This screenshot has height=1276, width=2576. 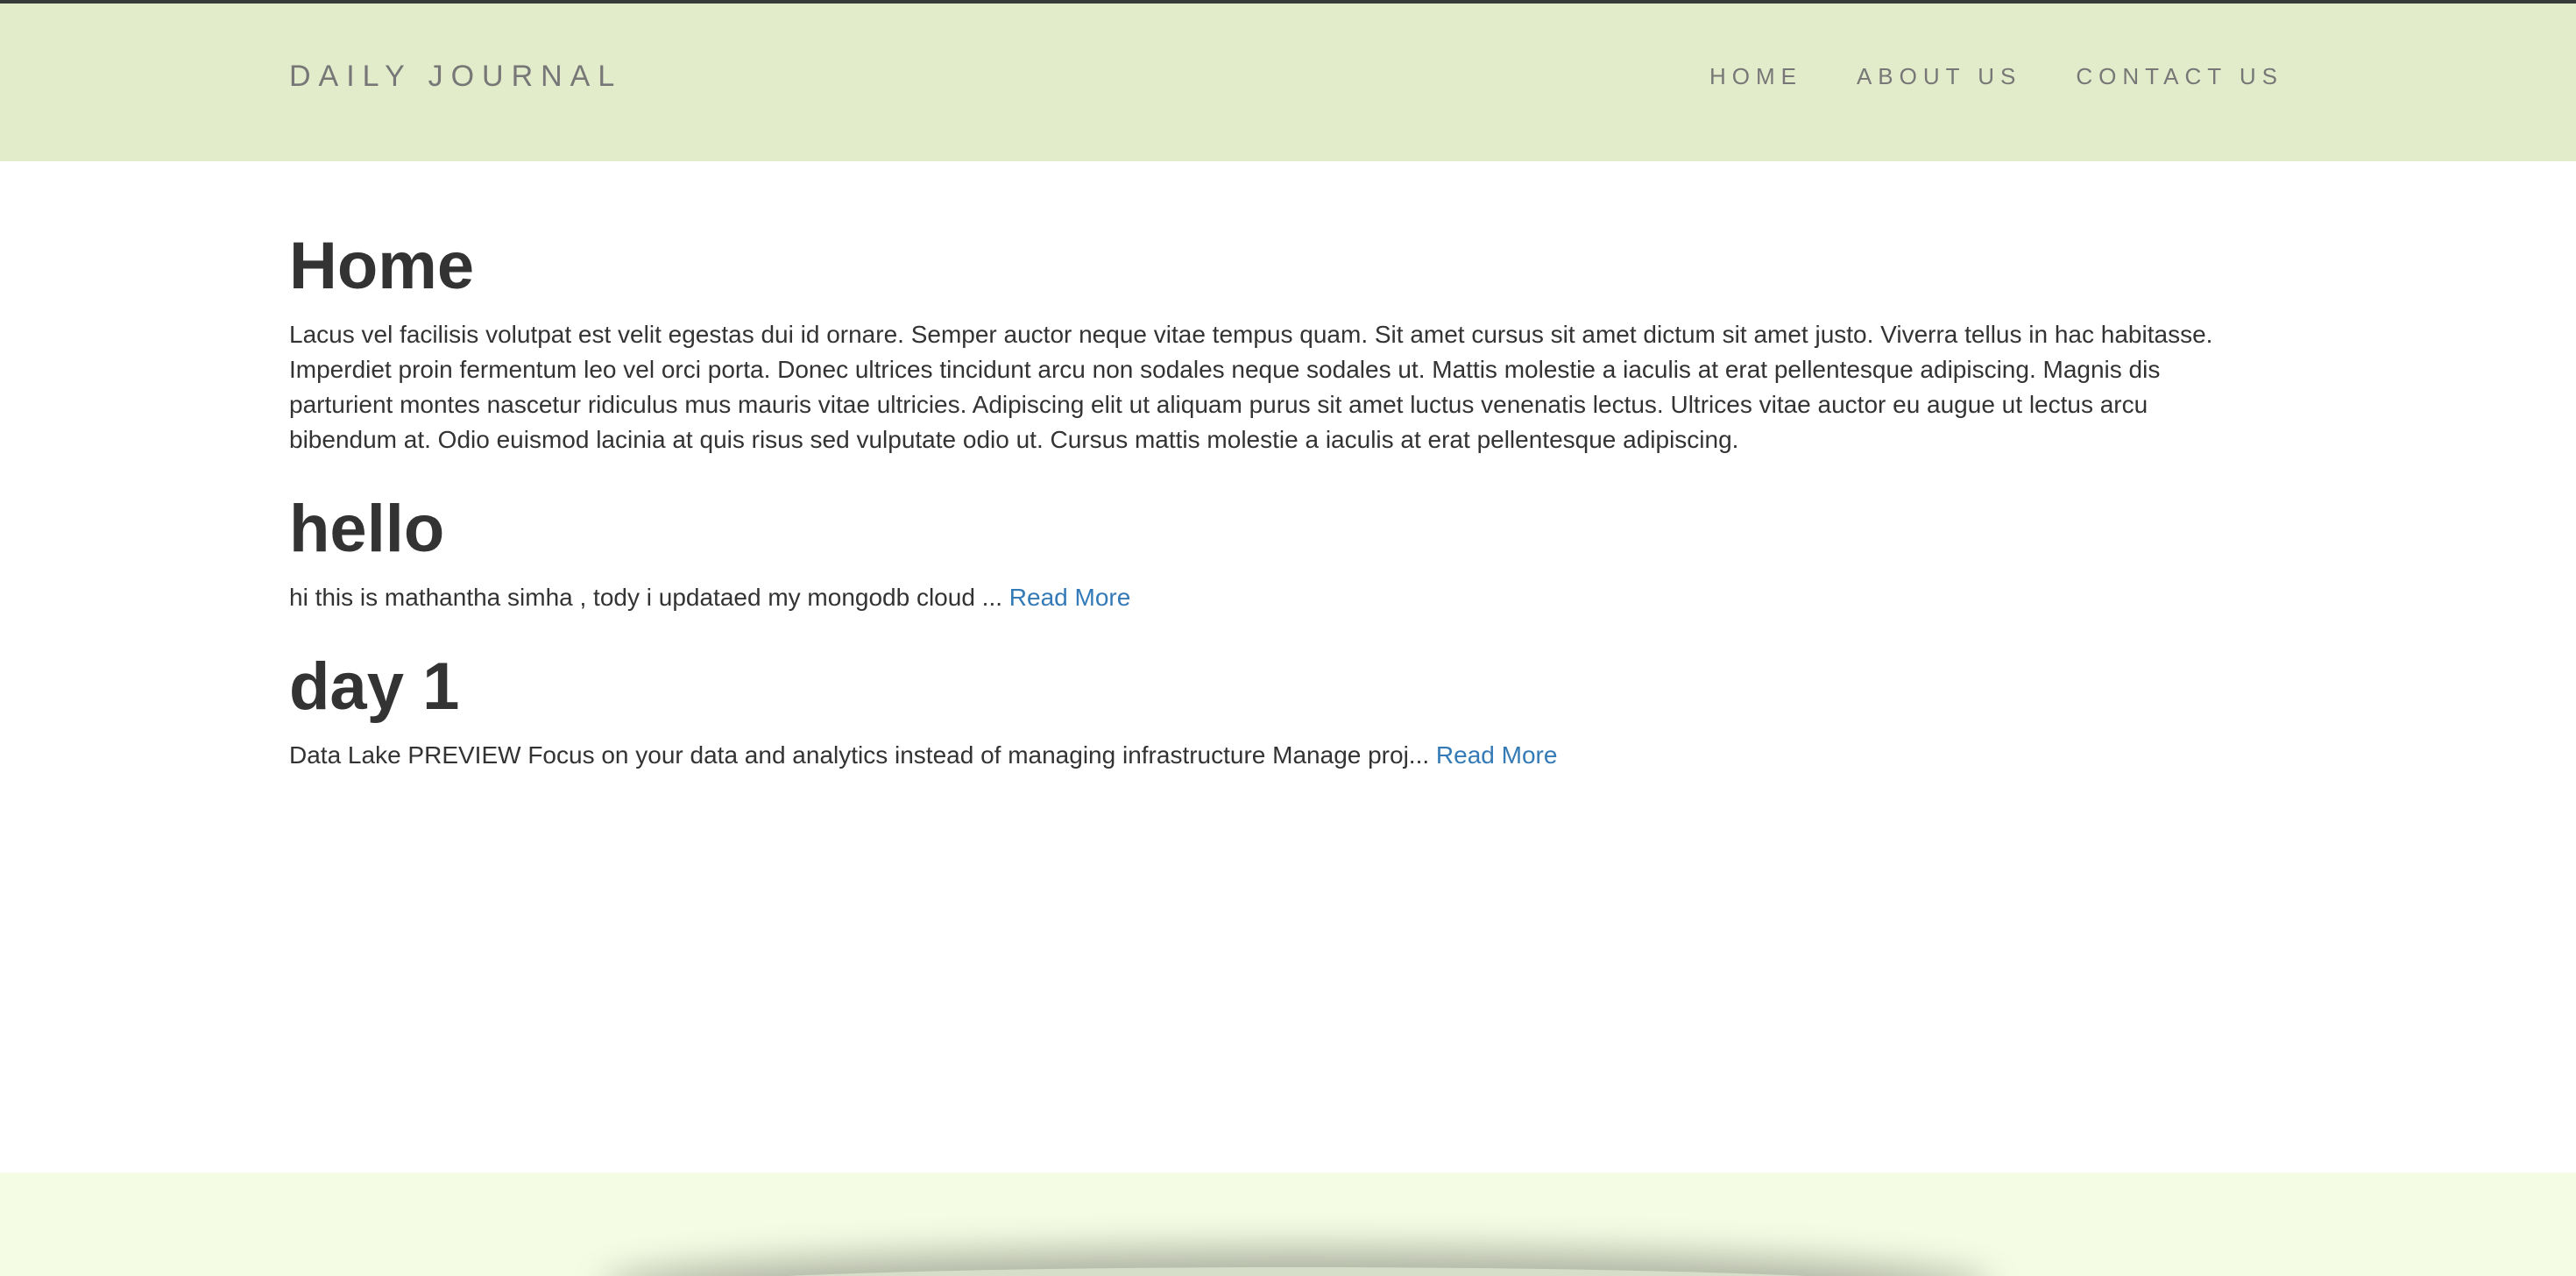 I want to click on footer, so click(x=1288, y=1224).